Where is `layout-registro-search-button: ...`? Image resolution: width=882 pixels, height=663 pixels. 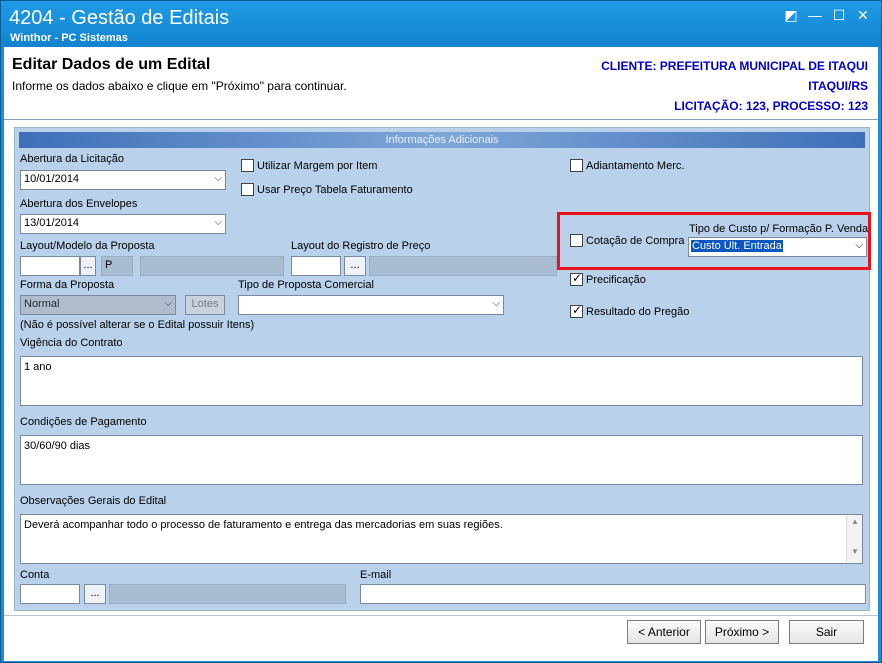 layout-registro-search-button: ... is located at coordinates (355, 266).